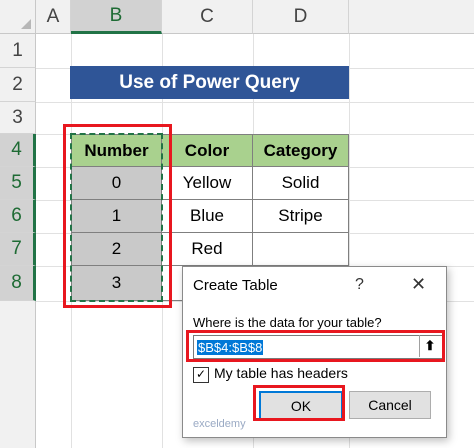 Image resolution: width=474 pixels, height=448 pixels. Describe the element at coordinates (281, 373) in the screenshot. I see `headers-checkbox-label: My table has headers` at that location.